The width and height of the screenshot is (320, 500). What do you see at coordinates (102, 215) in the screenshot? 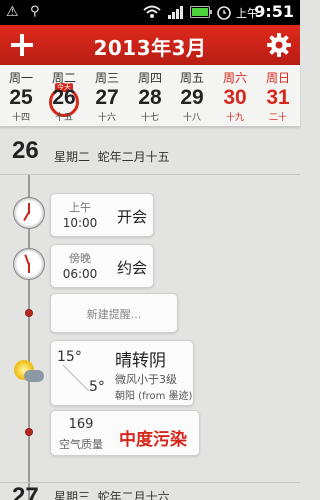
I see `event-card: 上午 10:00 开会` at bounding box center [102, 215].